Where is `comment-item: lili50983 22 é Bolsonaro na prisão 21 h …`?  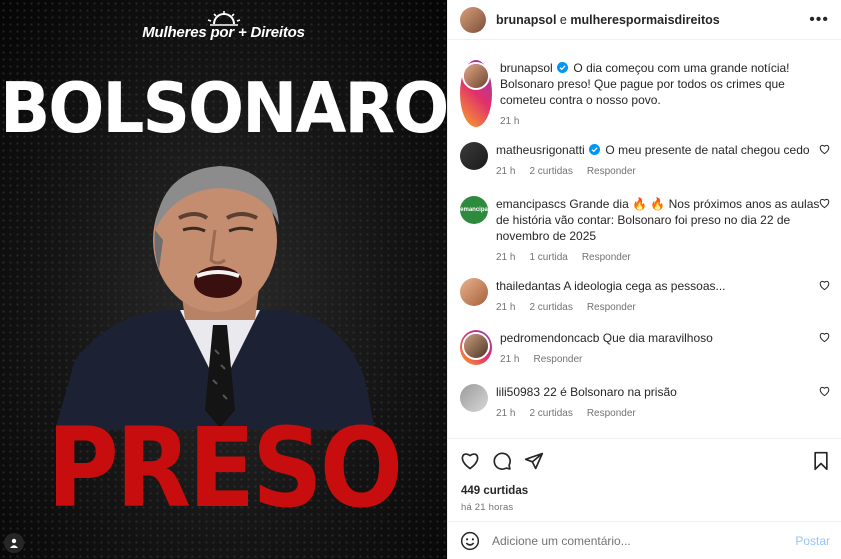
comment-item: lili50983 22 é Bolsonaro na prisão 21 h … is located at coordinates (645, 401).